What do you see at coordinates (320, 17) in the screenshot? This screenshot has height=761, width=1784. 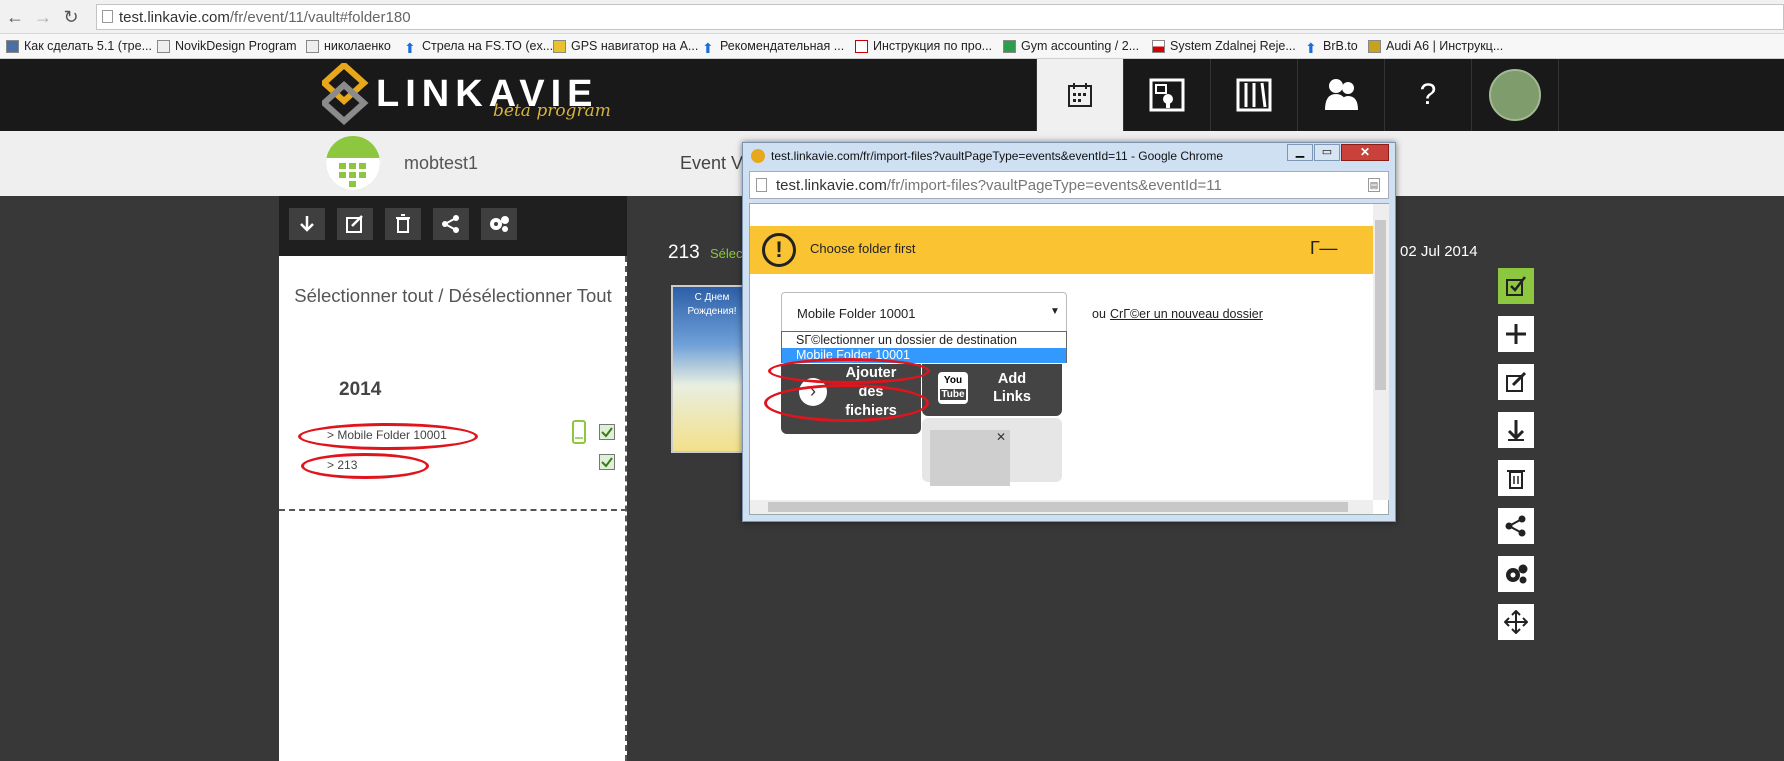 I see `url-path: /fr/event/11/vault#folder180` at bounding box center [320, 17].